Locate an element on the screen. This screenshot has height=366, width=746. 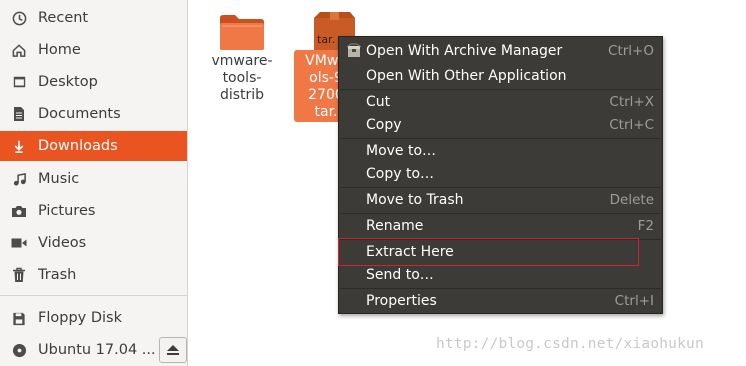
menu-item-properties: Properties Ctrl+I is located at coordinates (500, 301).